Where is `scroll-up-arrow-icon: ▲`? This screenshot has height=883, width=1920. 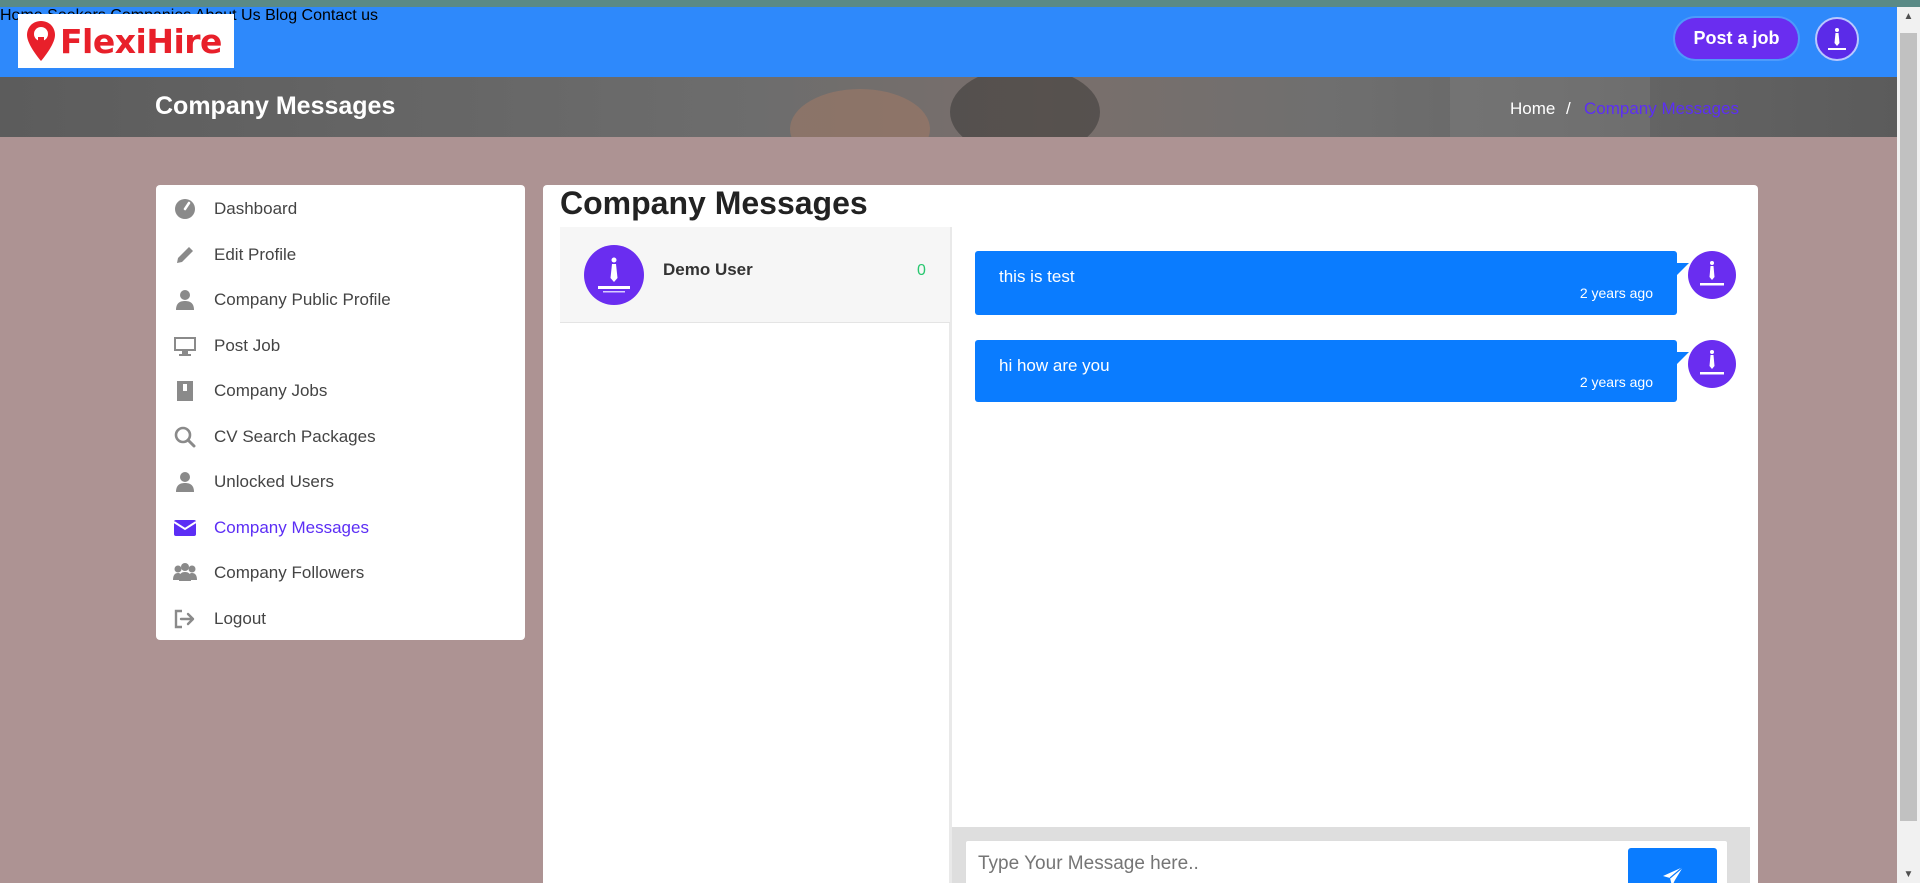 scroll-up-arrow-icon: ▲ is located at coordinates (1908, 16).